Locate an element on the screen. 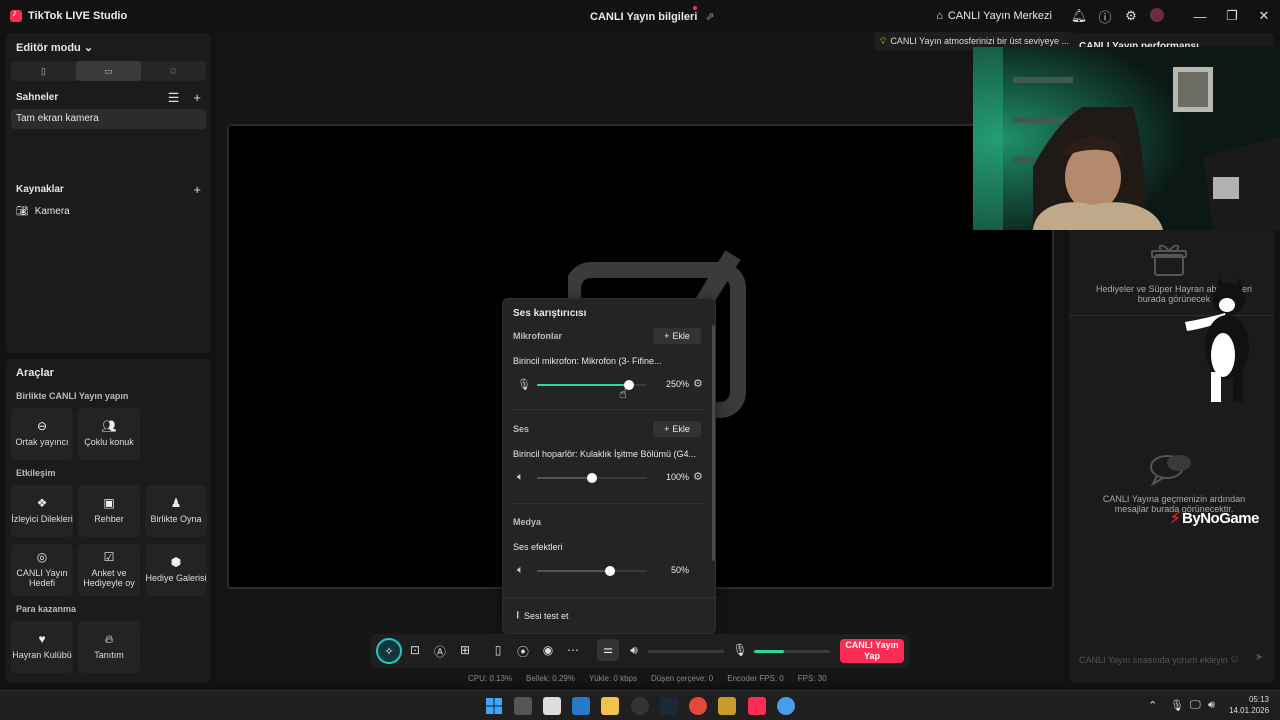  tool-poll: ☑ Anket ve Hediyeyle oy is located at coordinates (109, 570).